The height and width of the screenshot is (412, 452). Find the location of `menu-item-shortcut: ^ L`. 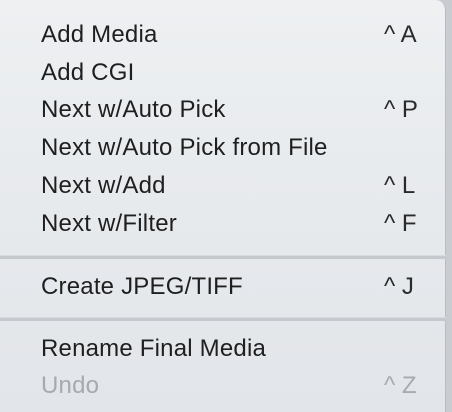

menu-item-shortcut: ^ L is located at coordinates (400, 185).